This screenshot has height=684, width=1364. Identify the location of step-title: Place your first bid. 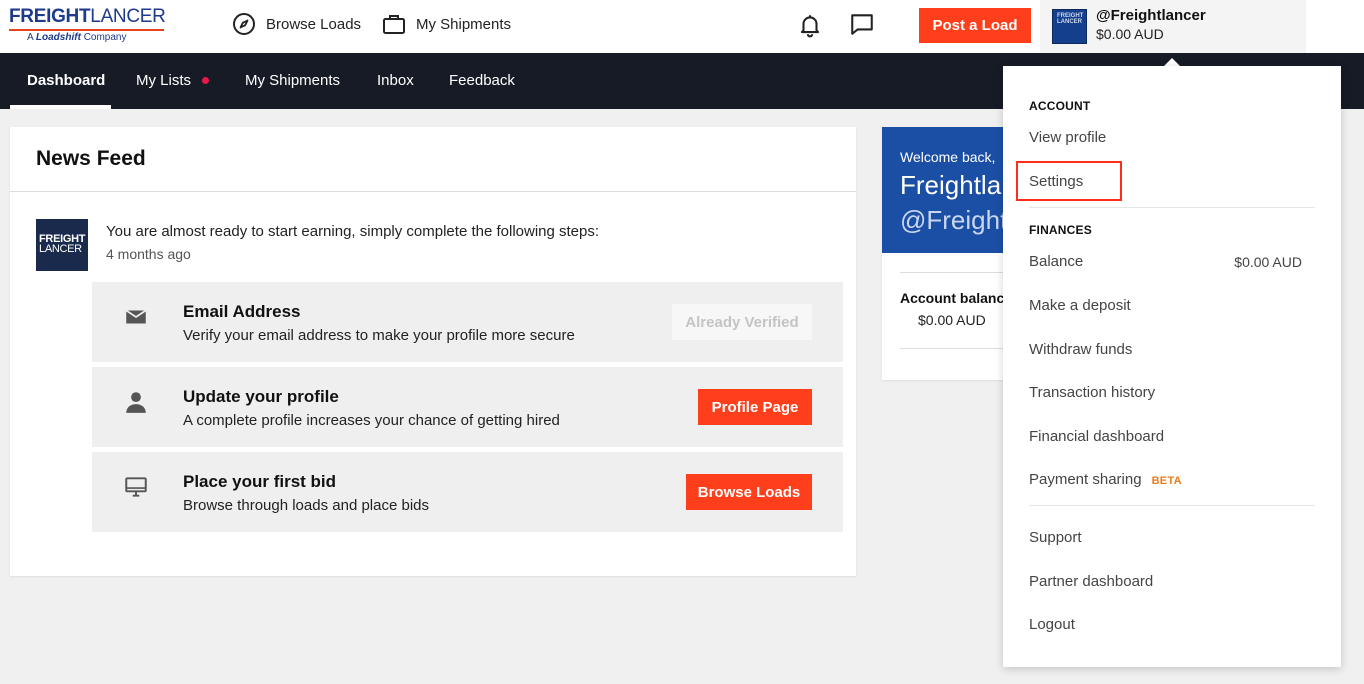
(260, 481).